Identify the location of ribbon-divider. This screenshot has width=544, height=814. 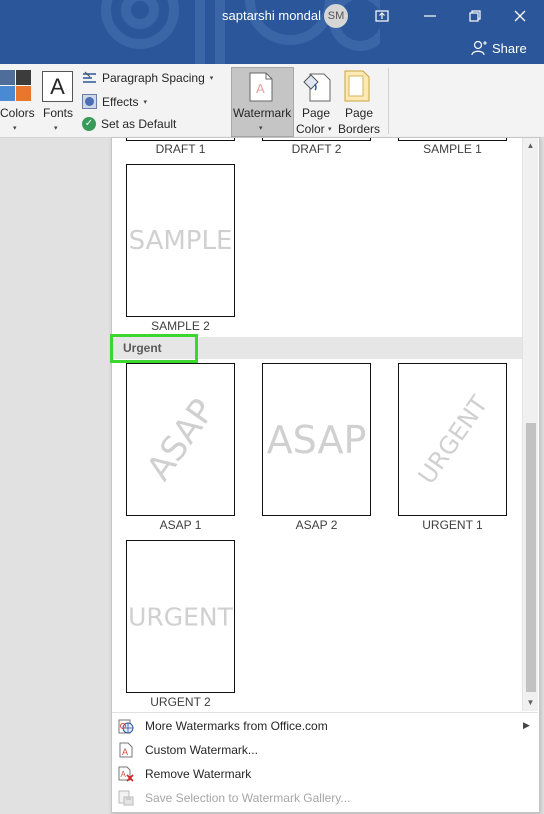
(388, 101).